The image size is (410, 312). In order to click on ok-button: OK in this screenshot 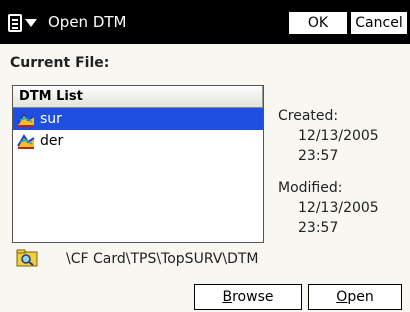, I will do `click(318, 23)`.